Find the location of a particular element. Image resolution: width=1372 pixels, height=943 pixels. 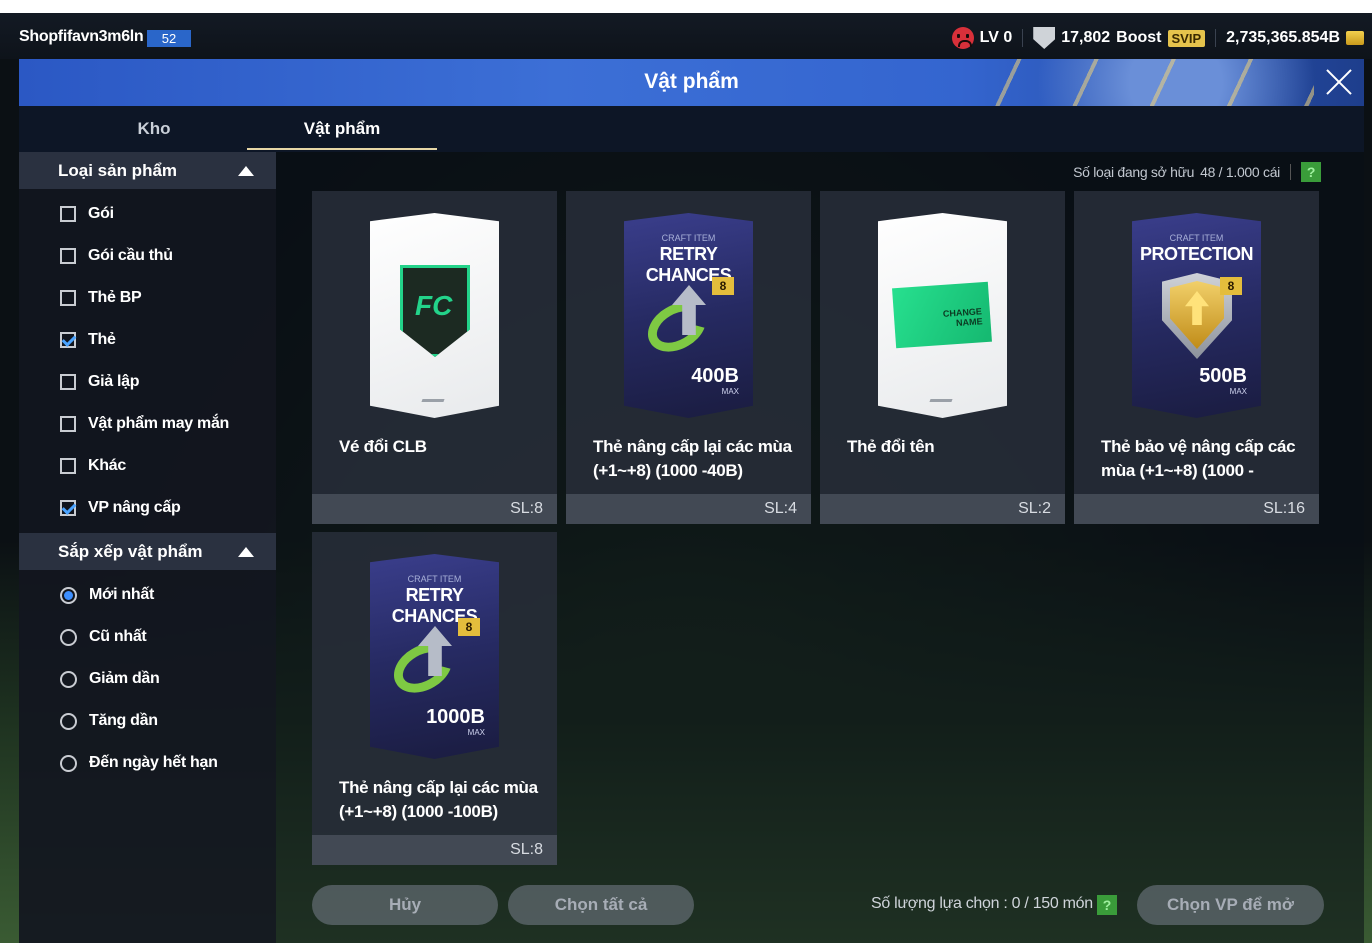

item-qty: SL:4 is located at coordinates (780, 508).